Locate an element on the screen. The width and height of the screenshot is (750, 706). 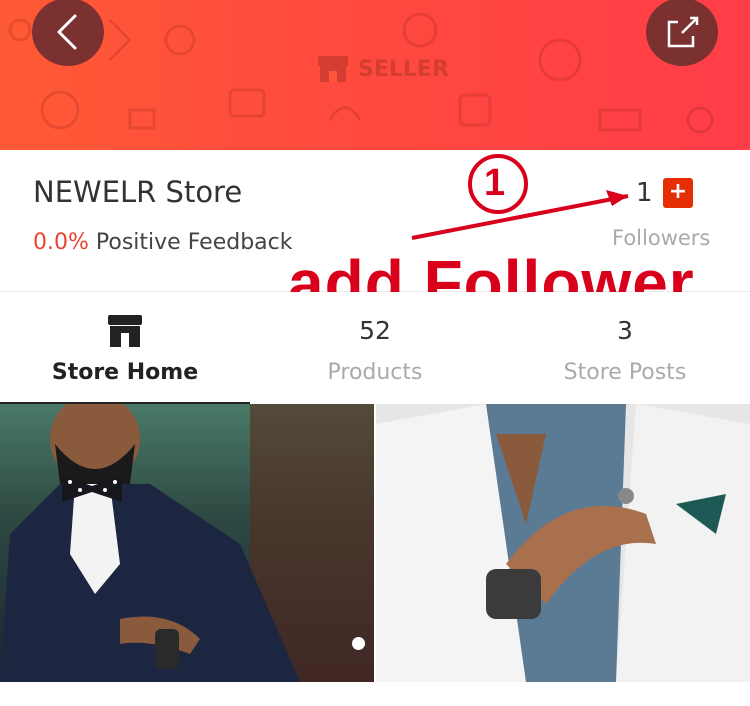
seller-badge: SELLER is located at coordinates (382, 69).